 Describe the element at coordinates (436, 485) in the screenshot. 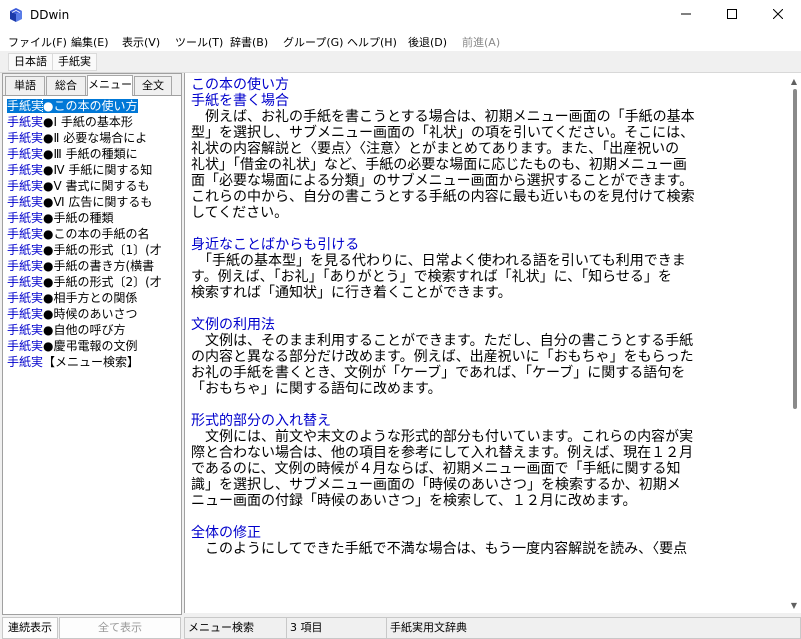

I see `paragraph-line: 識」を選択し、サブメニュー画面の「時候のあいさつ」を検索するか、初期メ` at that location.